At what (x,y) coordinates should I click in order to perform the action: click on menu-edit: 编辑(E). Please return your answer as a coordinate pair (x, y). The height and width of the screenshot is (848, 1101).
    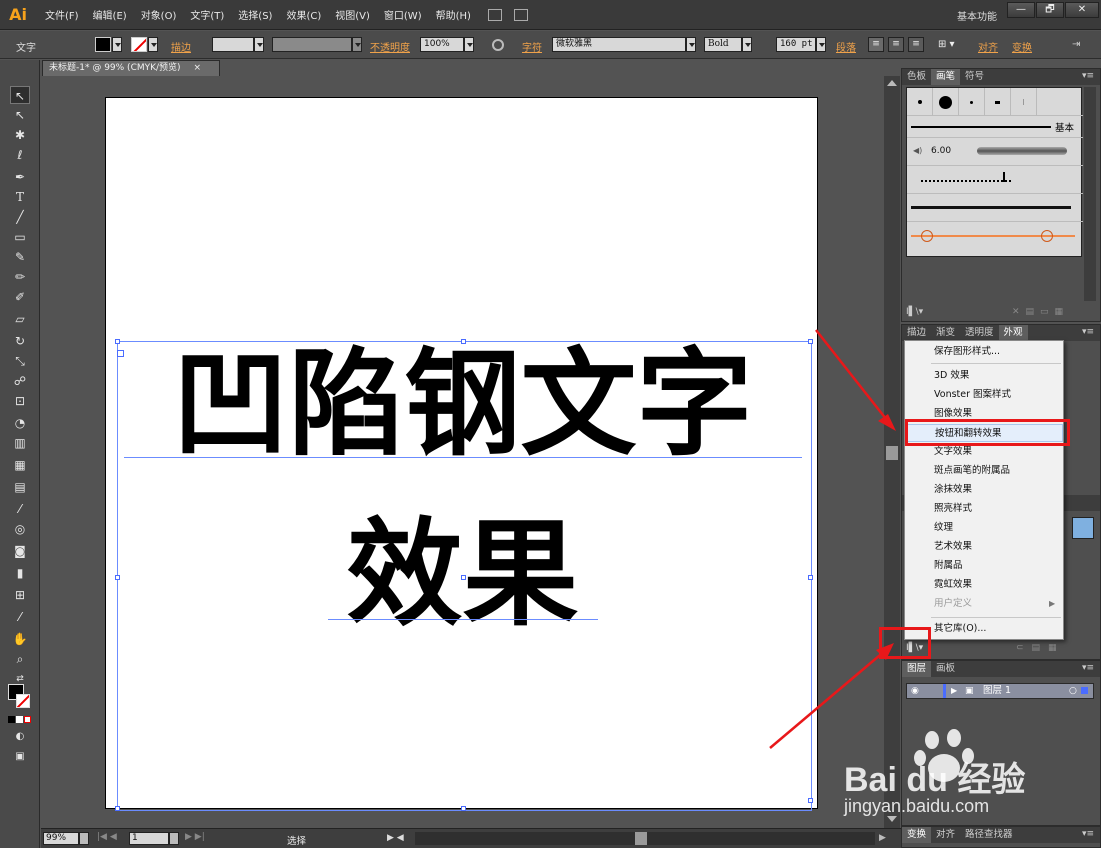
    Looking at the image, I should click on (110, 14).